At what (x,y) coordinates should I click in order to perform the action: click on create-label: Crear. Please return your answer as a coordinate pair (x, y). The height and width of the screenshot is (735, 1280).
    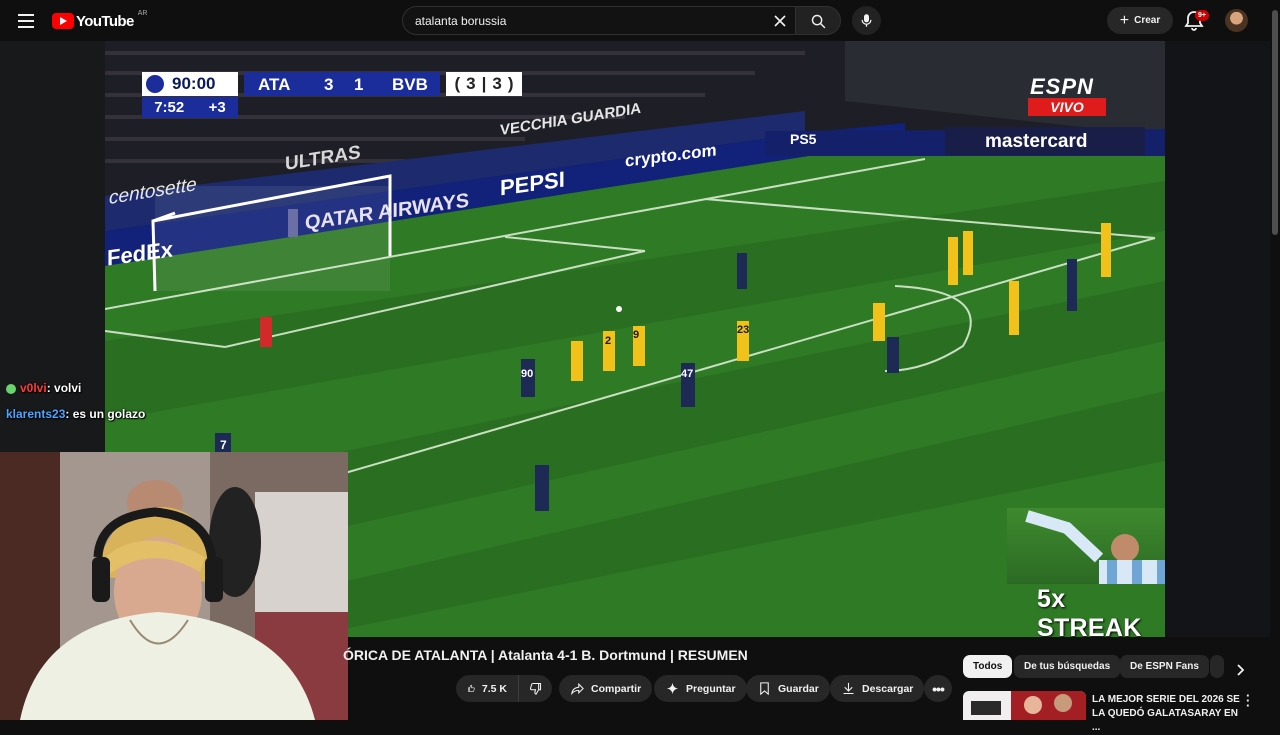
    Looking at the image, I should click on (1147, 20).